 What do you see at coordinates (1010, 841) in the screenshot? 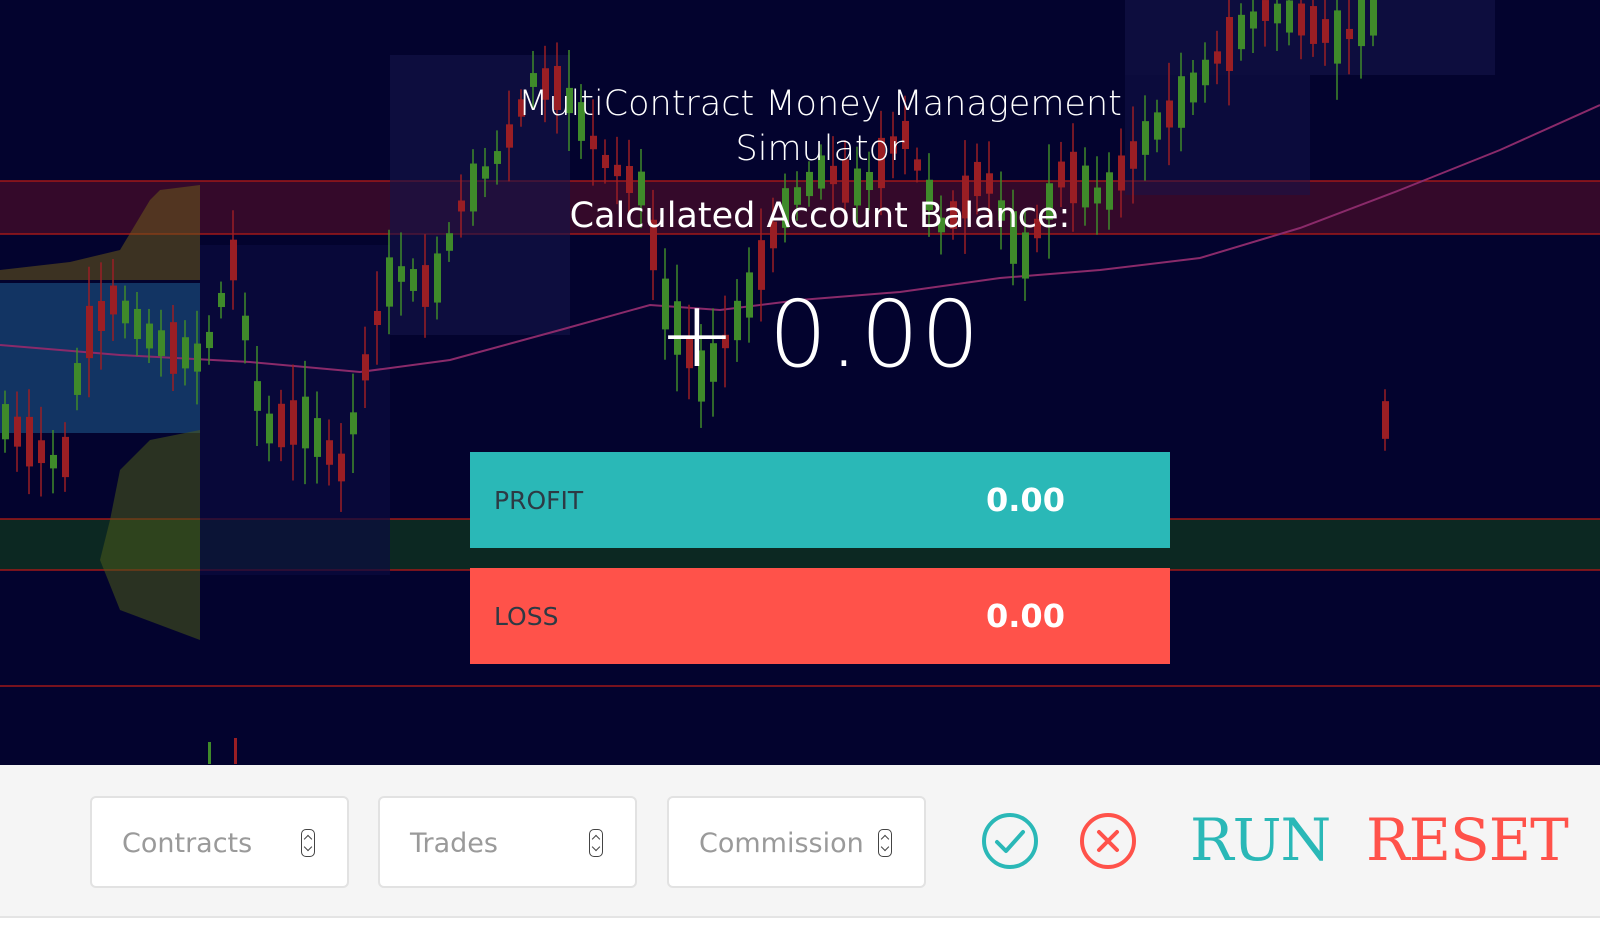
I see `confirm-check-circle-icon` at bounding box center [1010, 841].